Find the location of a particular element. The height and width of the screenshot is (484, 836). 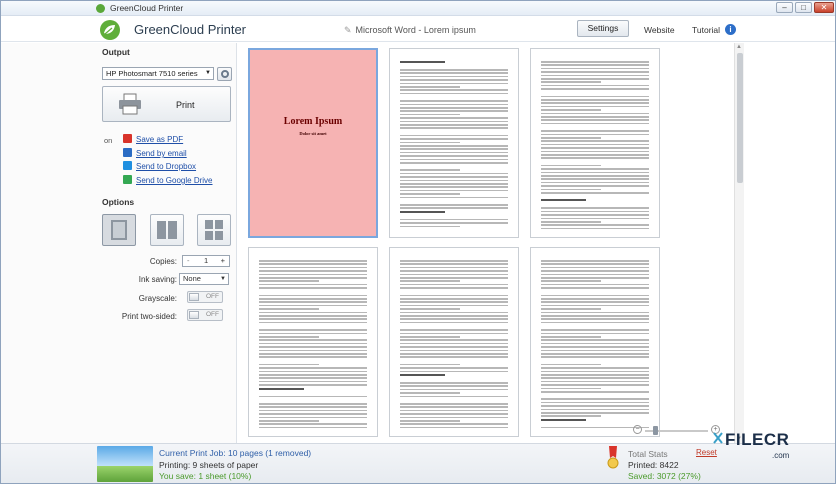

preview-scrollbar: ▲ ▼ is located at coordinates (739, 243).